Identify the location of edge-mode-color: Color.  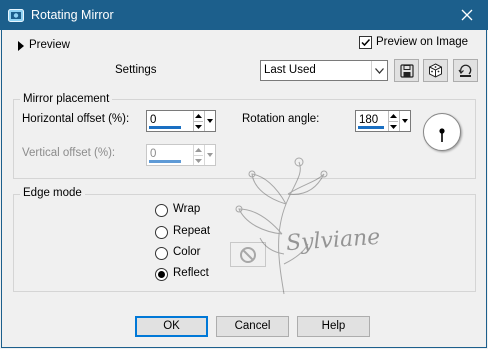
(185, 254).